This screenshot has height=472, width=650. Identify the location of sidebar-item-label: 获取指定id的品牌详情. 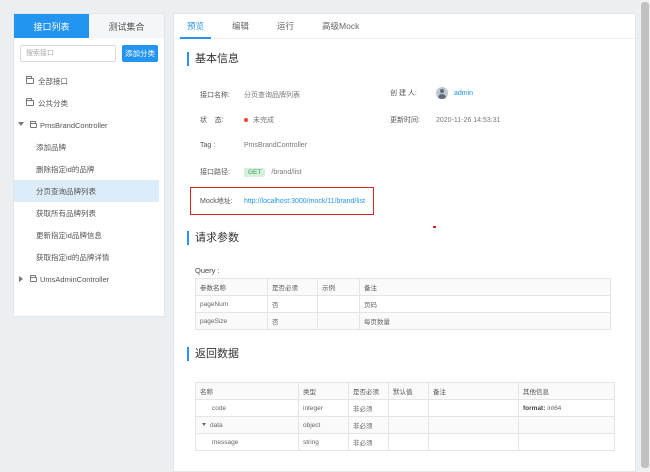
(73, 257).